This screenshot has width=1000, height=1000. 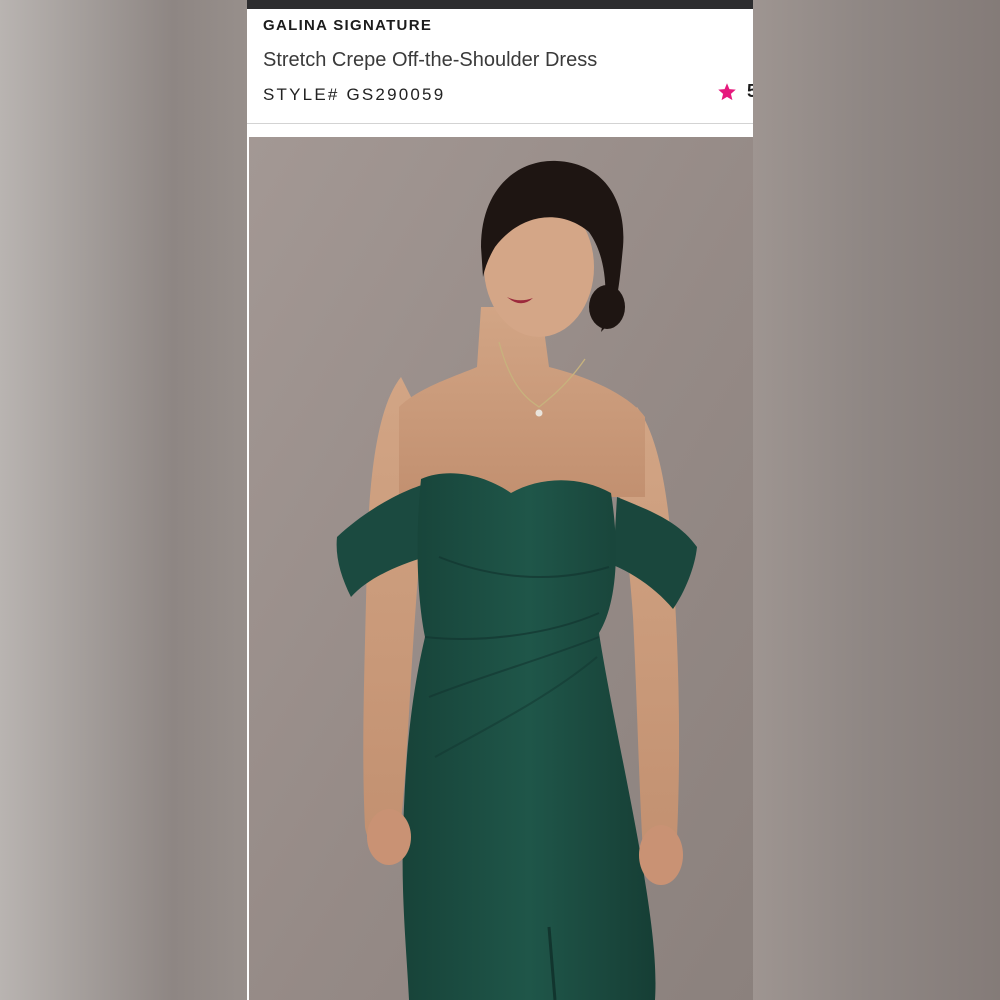 I want to click on style-number-line: STYLE# GS290059, so click(x=354, y=95).